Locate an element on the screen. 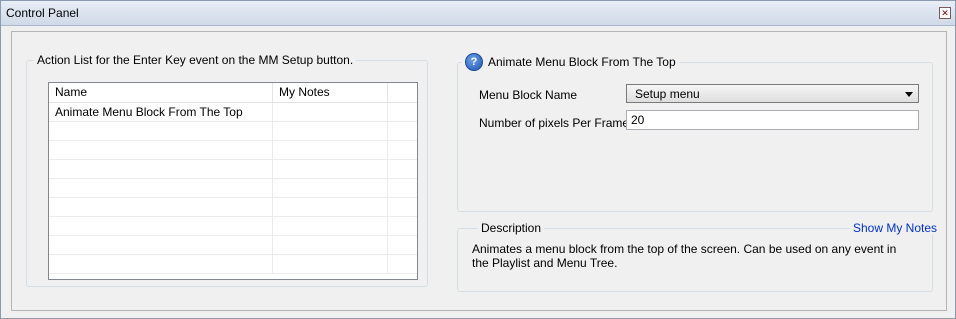 This screenshot has height=319, width=956. table-row: Animate Menu Block From The Top is located at coordinates (233, 112).